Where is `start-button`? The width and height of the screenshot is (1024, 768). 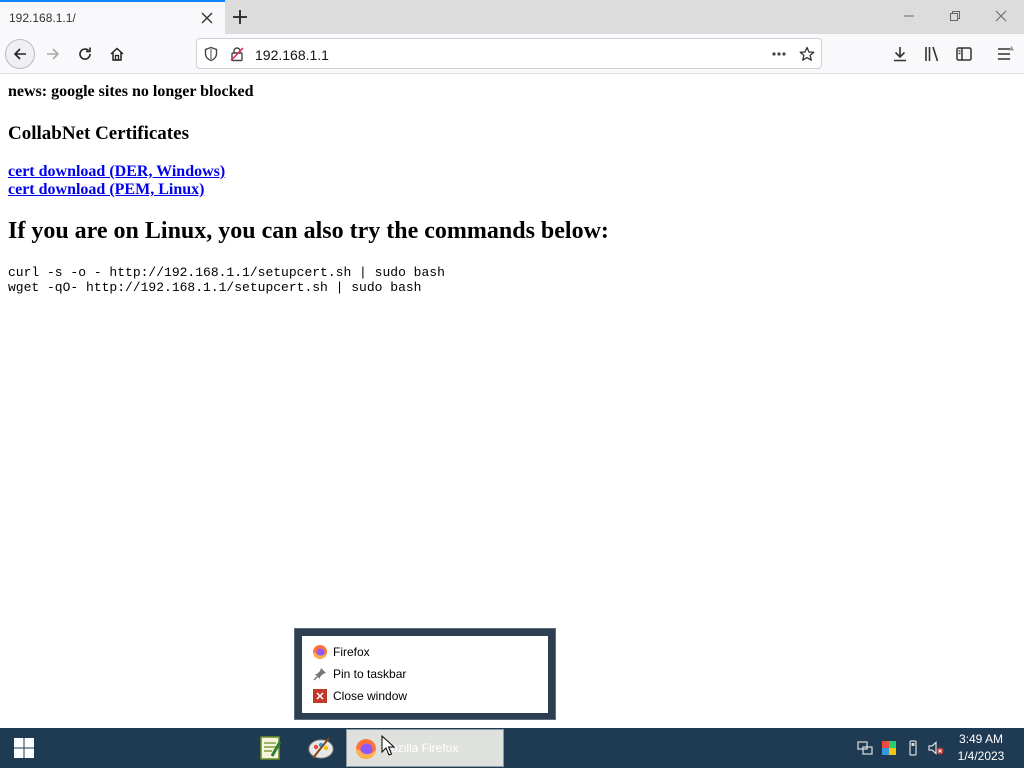
start-button is located at coordinates (24, 748).